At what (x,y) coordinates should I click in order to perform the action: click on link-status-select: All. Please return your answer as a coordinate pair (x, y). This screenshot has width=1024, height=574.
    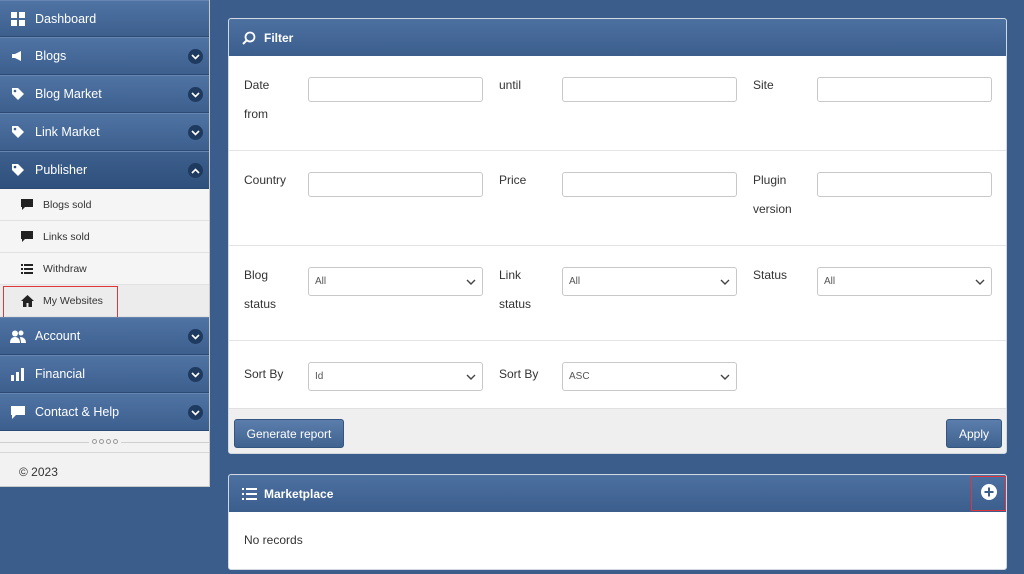
    Looking at the image, I should click on (649, 281).